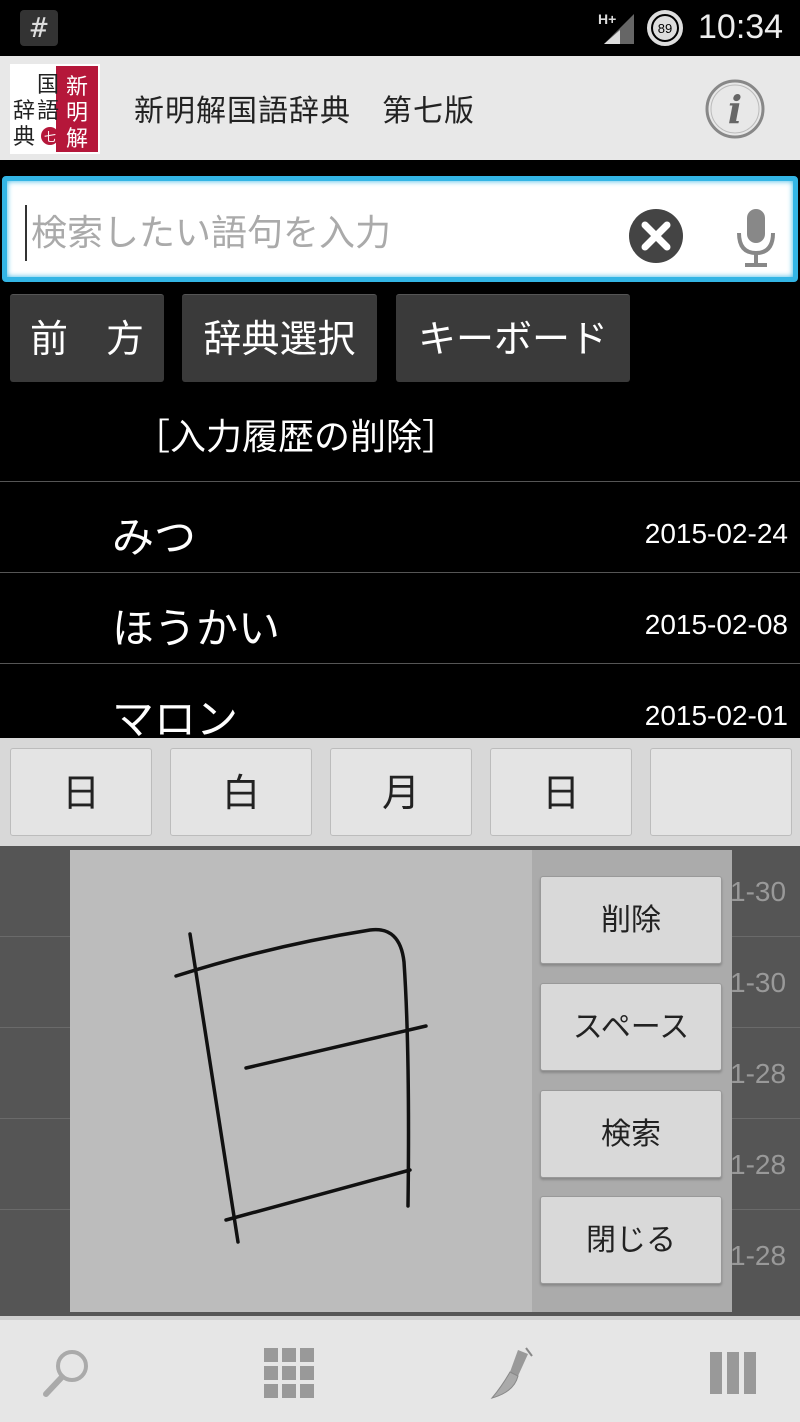 The width and height of the screenshot is (800, 1422). I want to click on search-box, so click(400, 229).